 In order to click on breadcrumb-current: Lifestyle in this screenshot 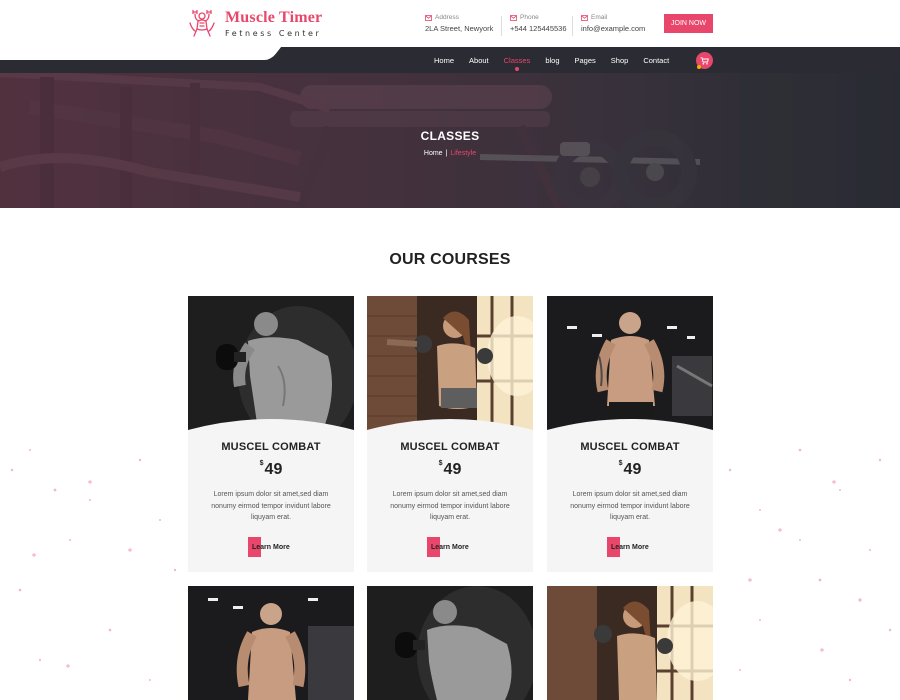, I will do `click(463, 153)`.